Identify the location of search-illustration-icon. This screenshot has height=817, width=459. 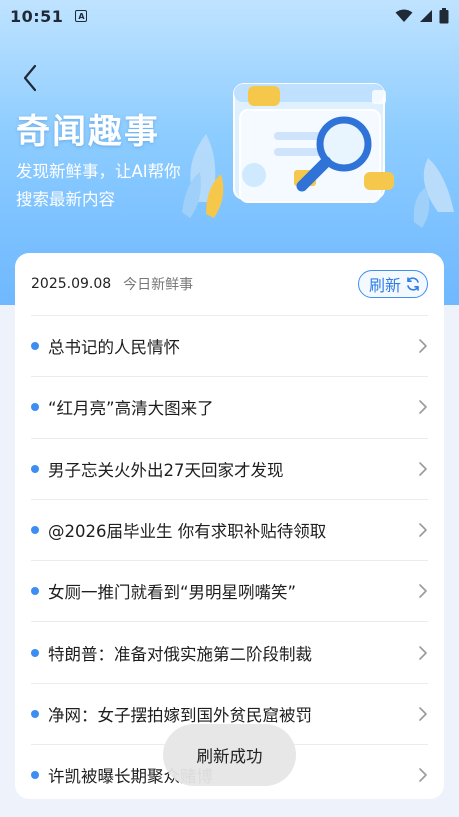
(318, 155).